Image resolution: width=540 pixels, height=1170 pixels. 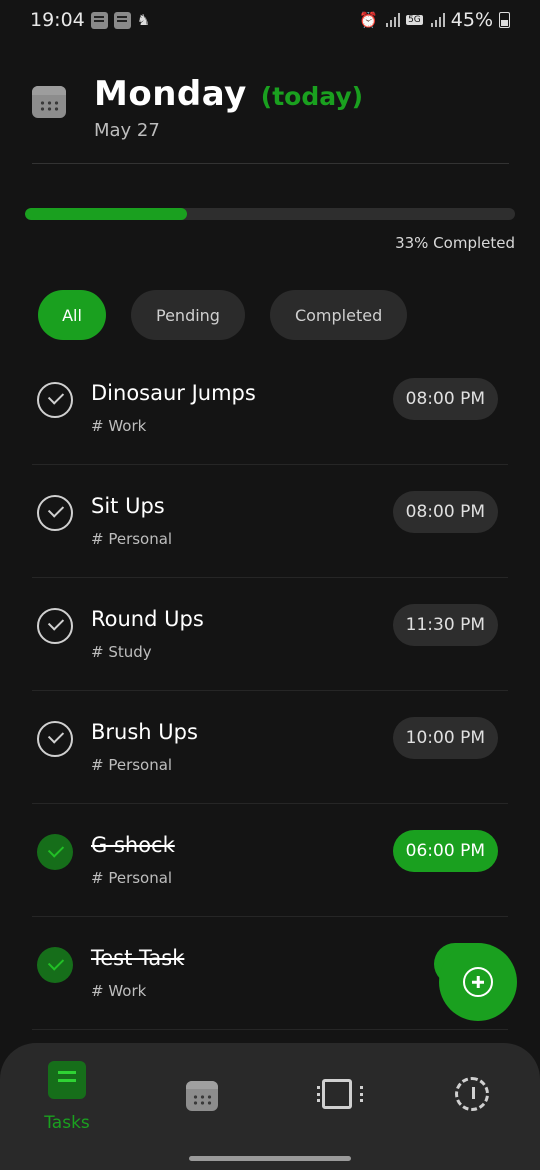 What do you see at coordinates (138, 958) in the screenshot?
I see `task-title: Test Task` at bounding box center [138, 958].